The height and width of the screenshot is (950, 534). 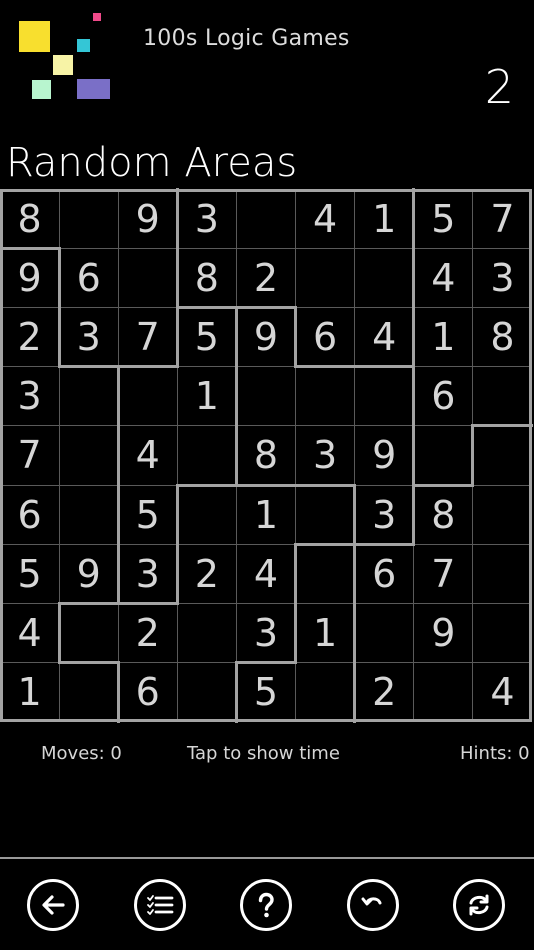 What do you see at coordinates (263, 753) in the screenshot?
I see `timer-toggle: Tap to show time` at bounding box center [263, 753].